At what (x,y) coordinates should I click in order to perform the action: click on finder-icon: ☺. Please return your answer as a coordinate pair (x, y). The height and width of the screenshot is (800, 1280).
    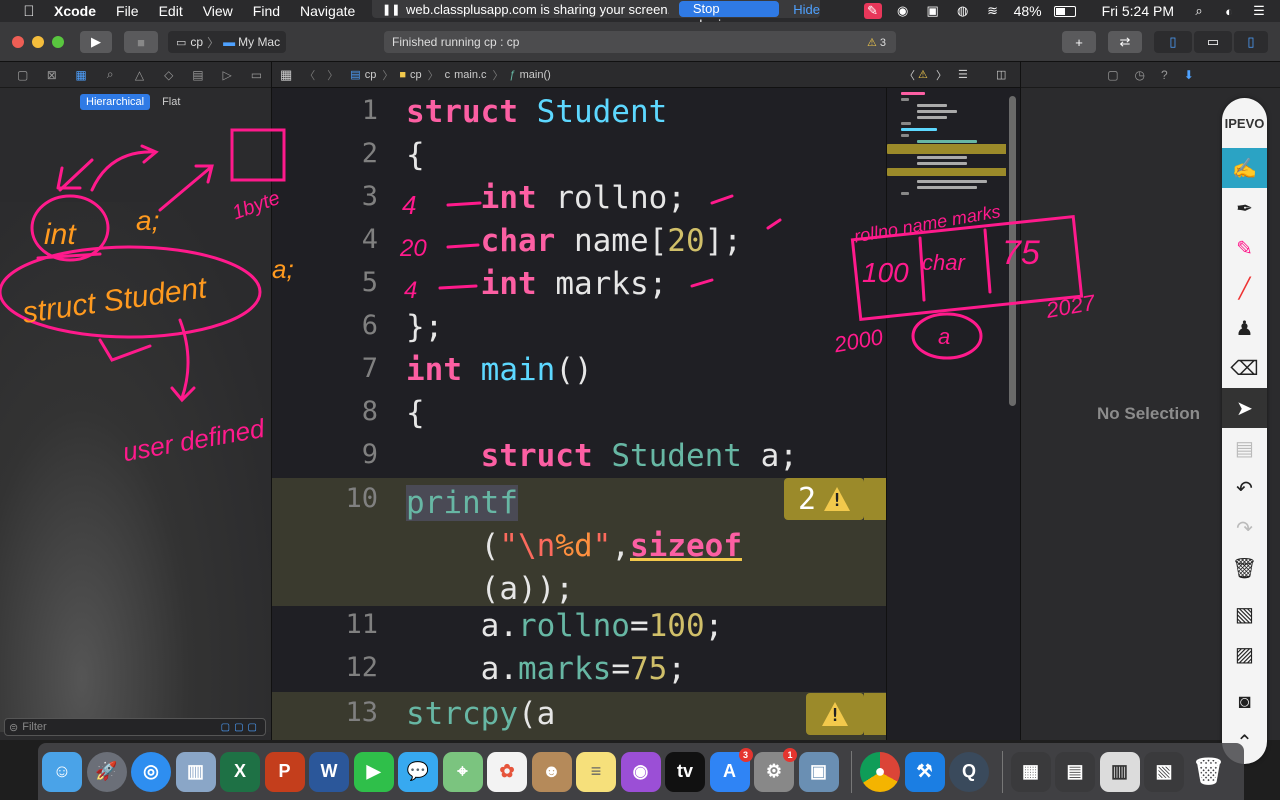
    Looking at the image, I should click on (62, 771).